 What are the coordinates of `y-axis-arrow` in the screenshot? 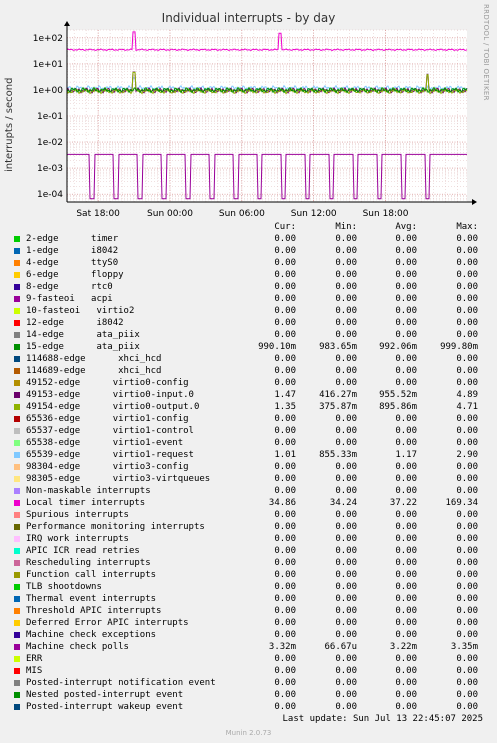 It's located at (67, 23).